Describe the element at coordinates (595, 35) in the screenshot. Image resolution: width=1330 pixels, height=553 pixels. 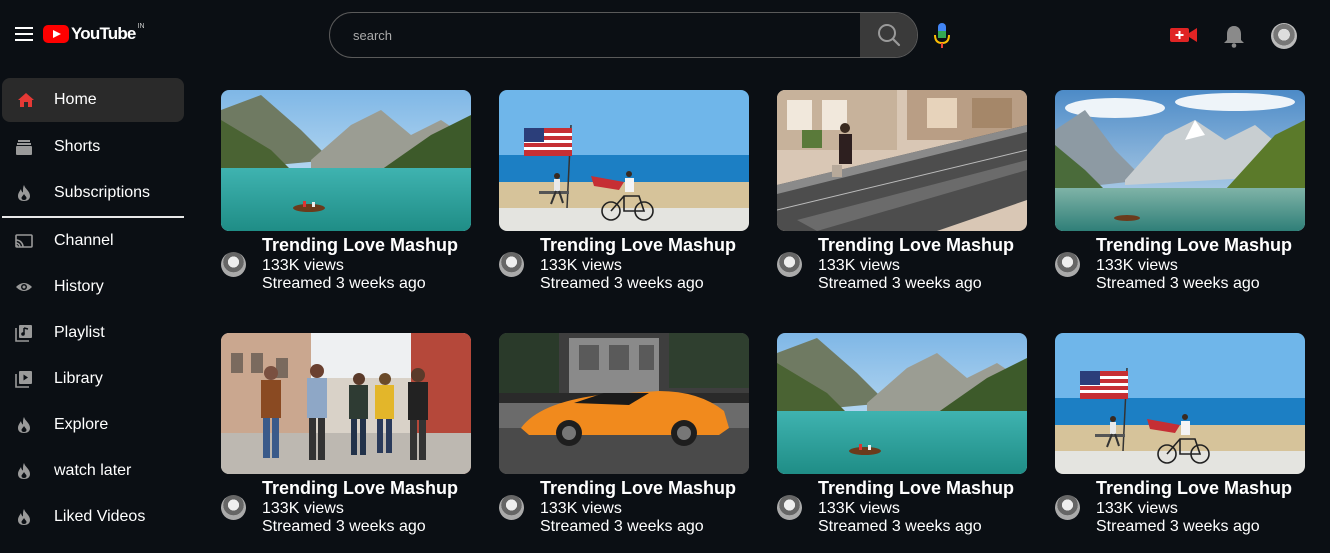
I see `search-input` at that location.